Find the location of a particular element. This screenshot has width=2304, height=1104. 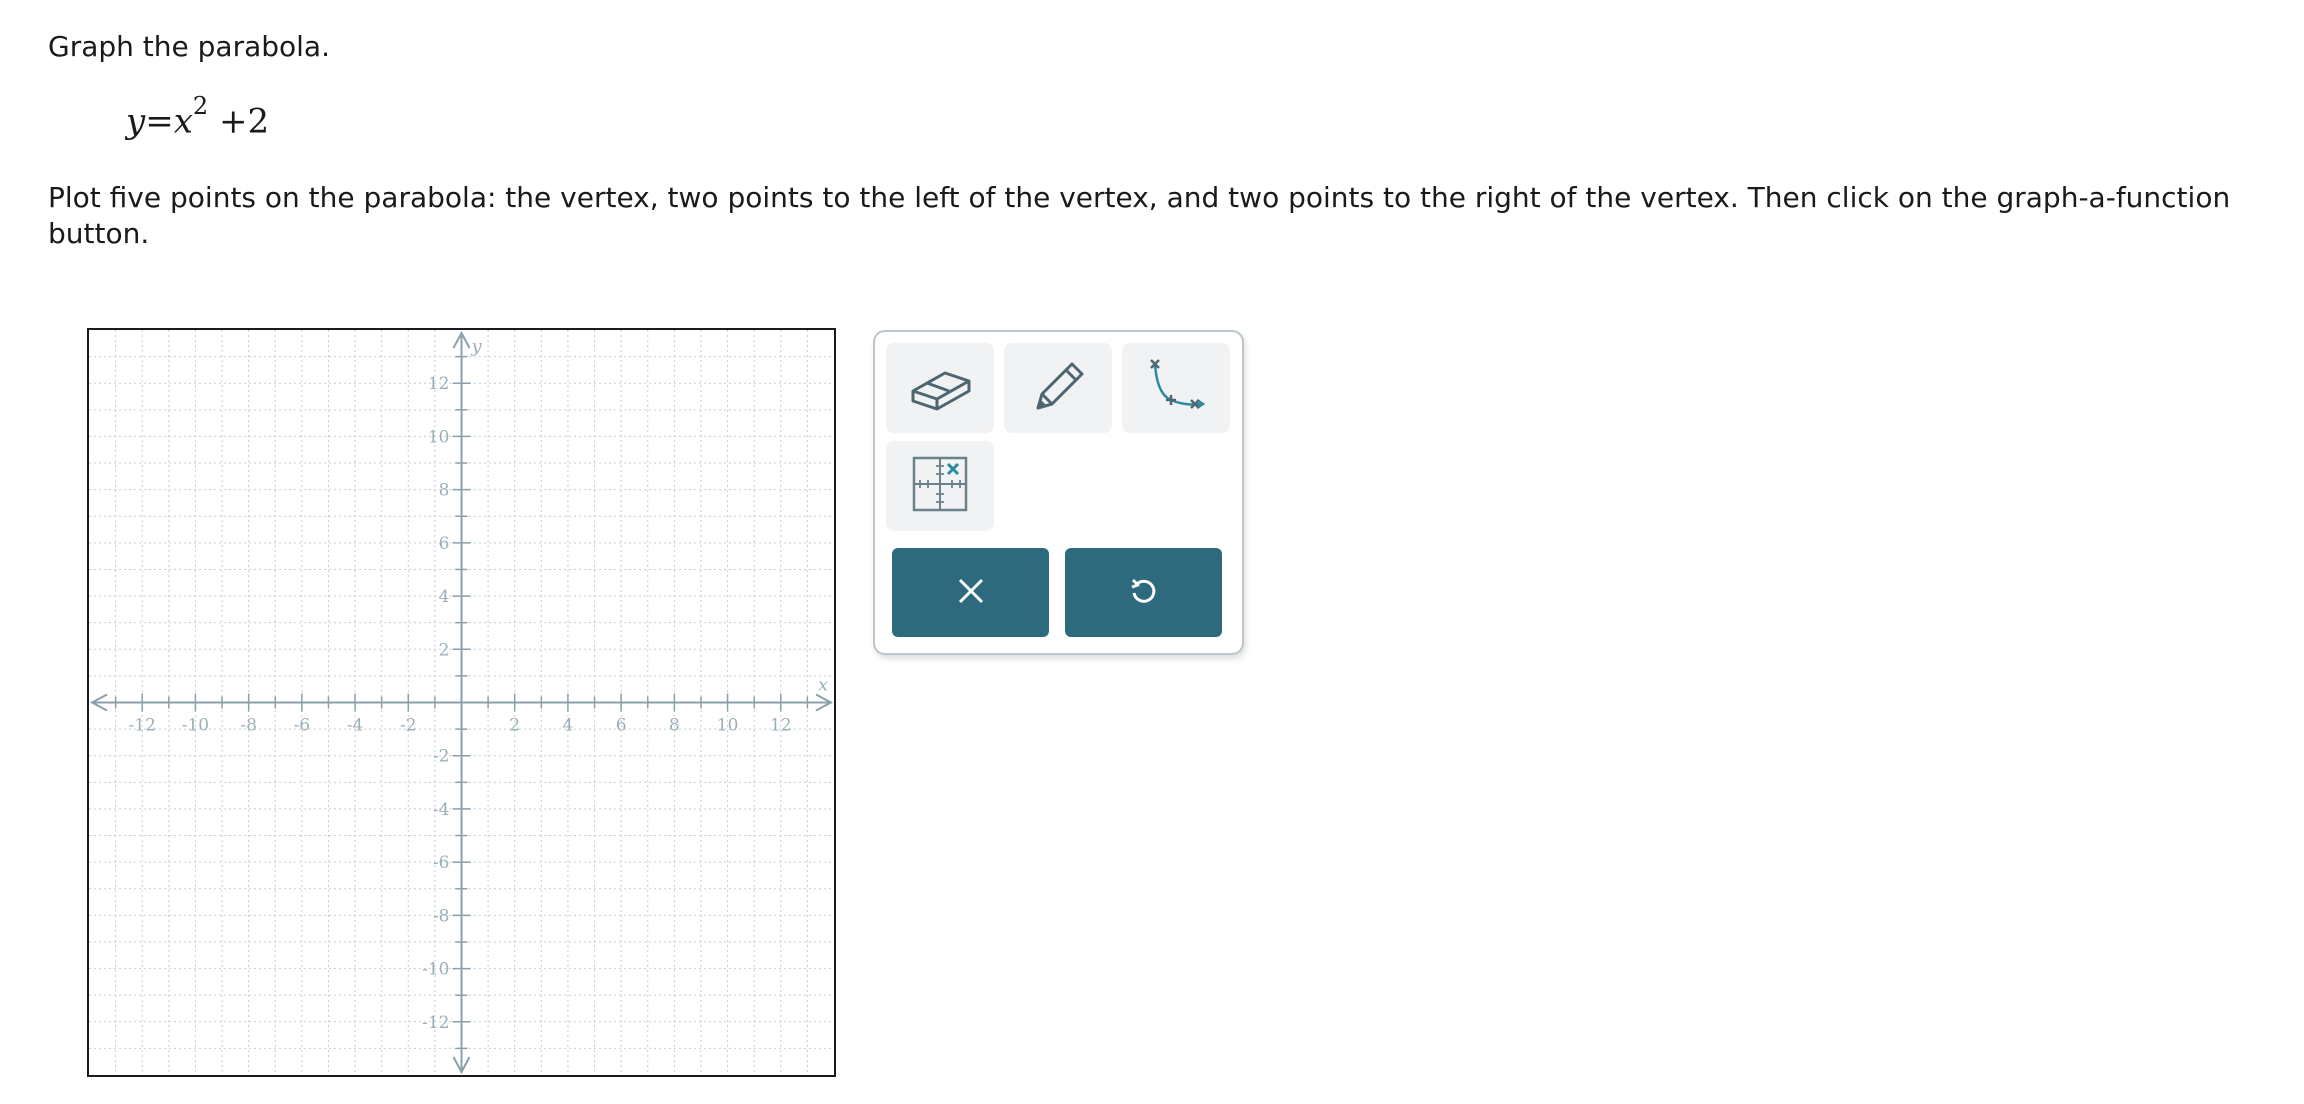

equation-rest: +2 is located at coordinates (244, 121).